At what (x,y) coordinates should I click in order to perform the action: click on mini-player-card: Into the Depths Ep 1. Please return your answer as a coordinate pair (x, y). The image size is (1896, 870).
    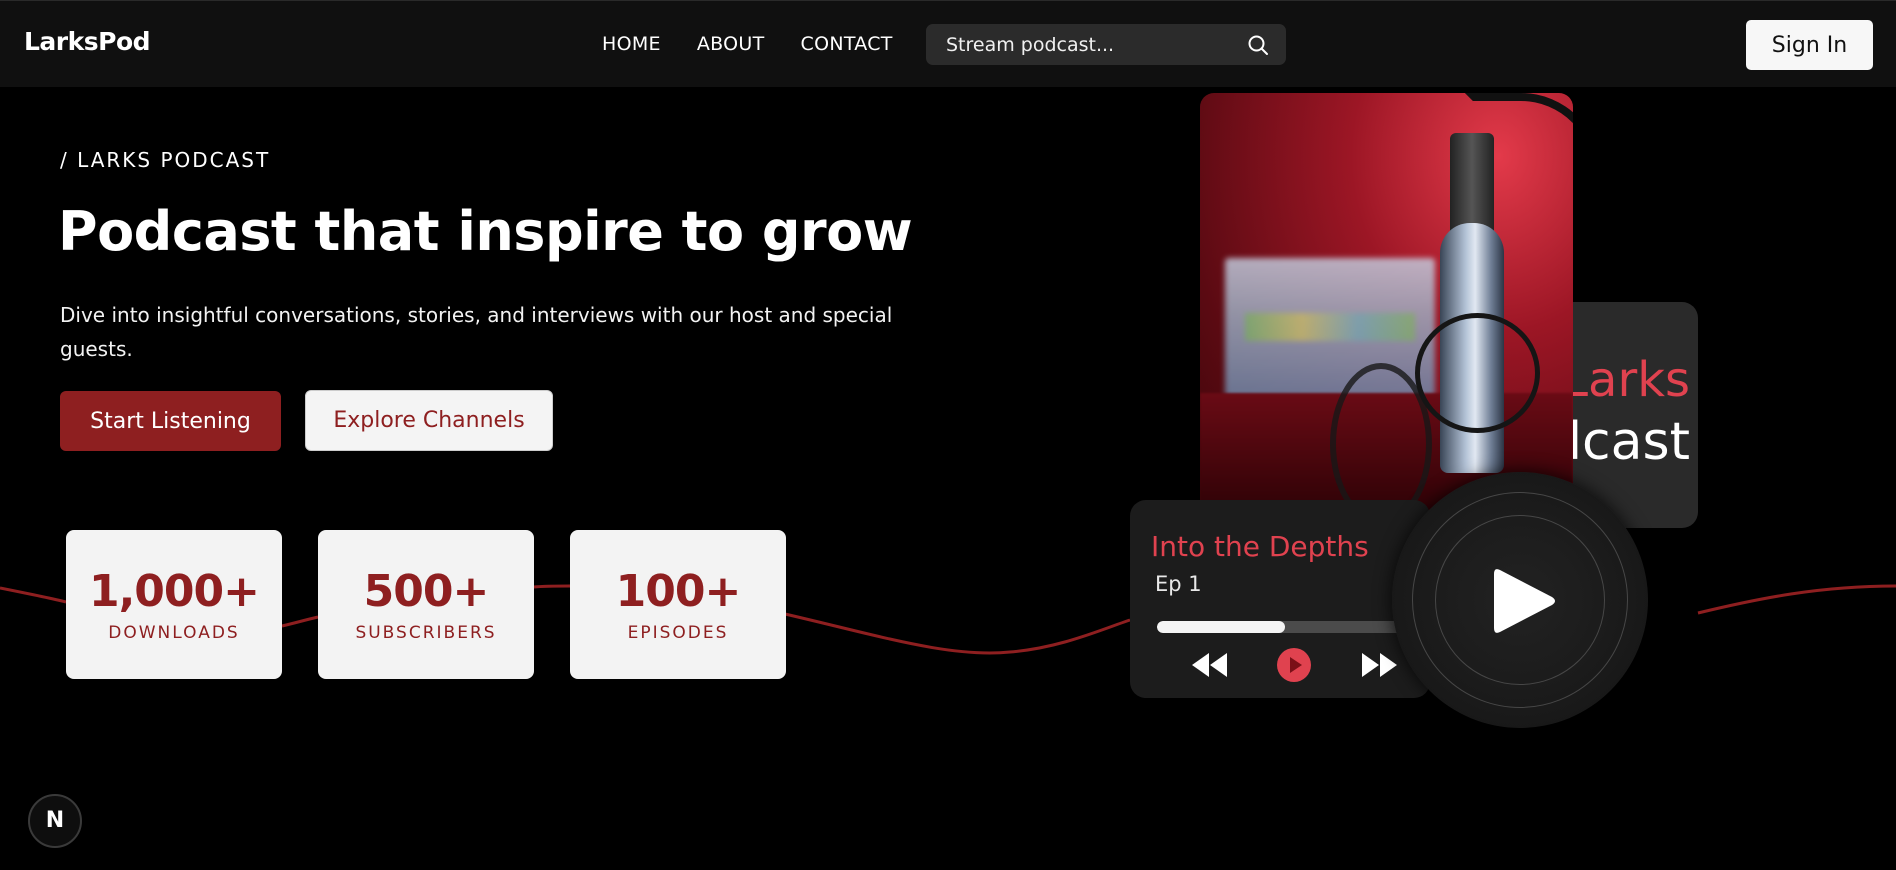
    Looking at the image, I should click on (1280, 599).